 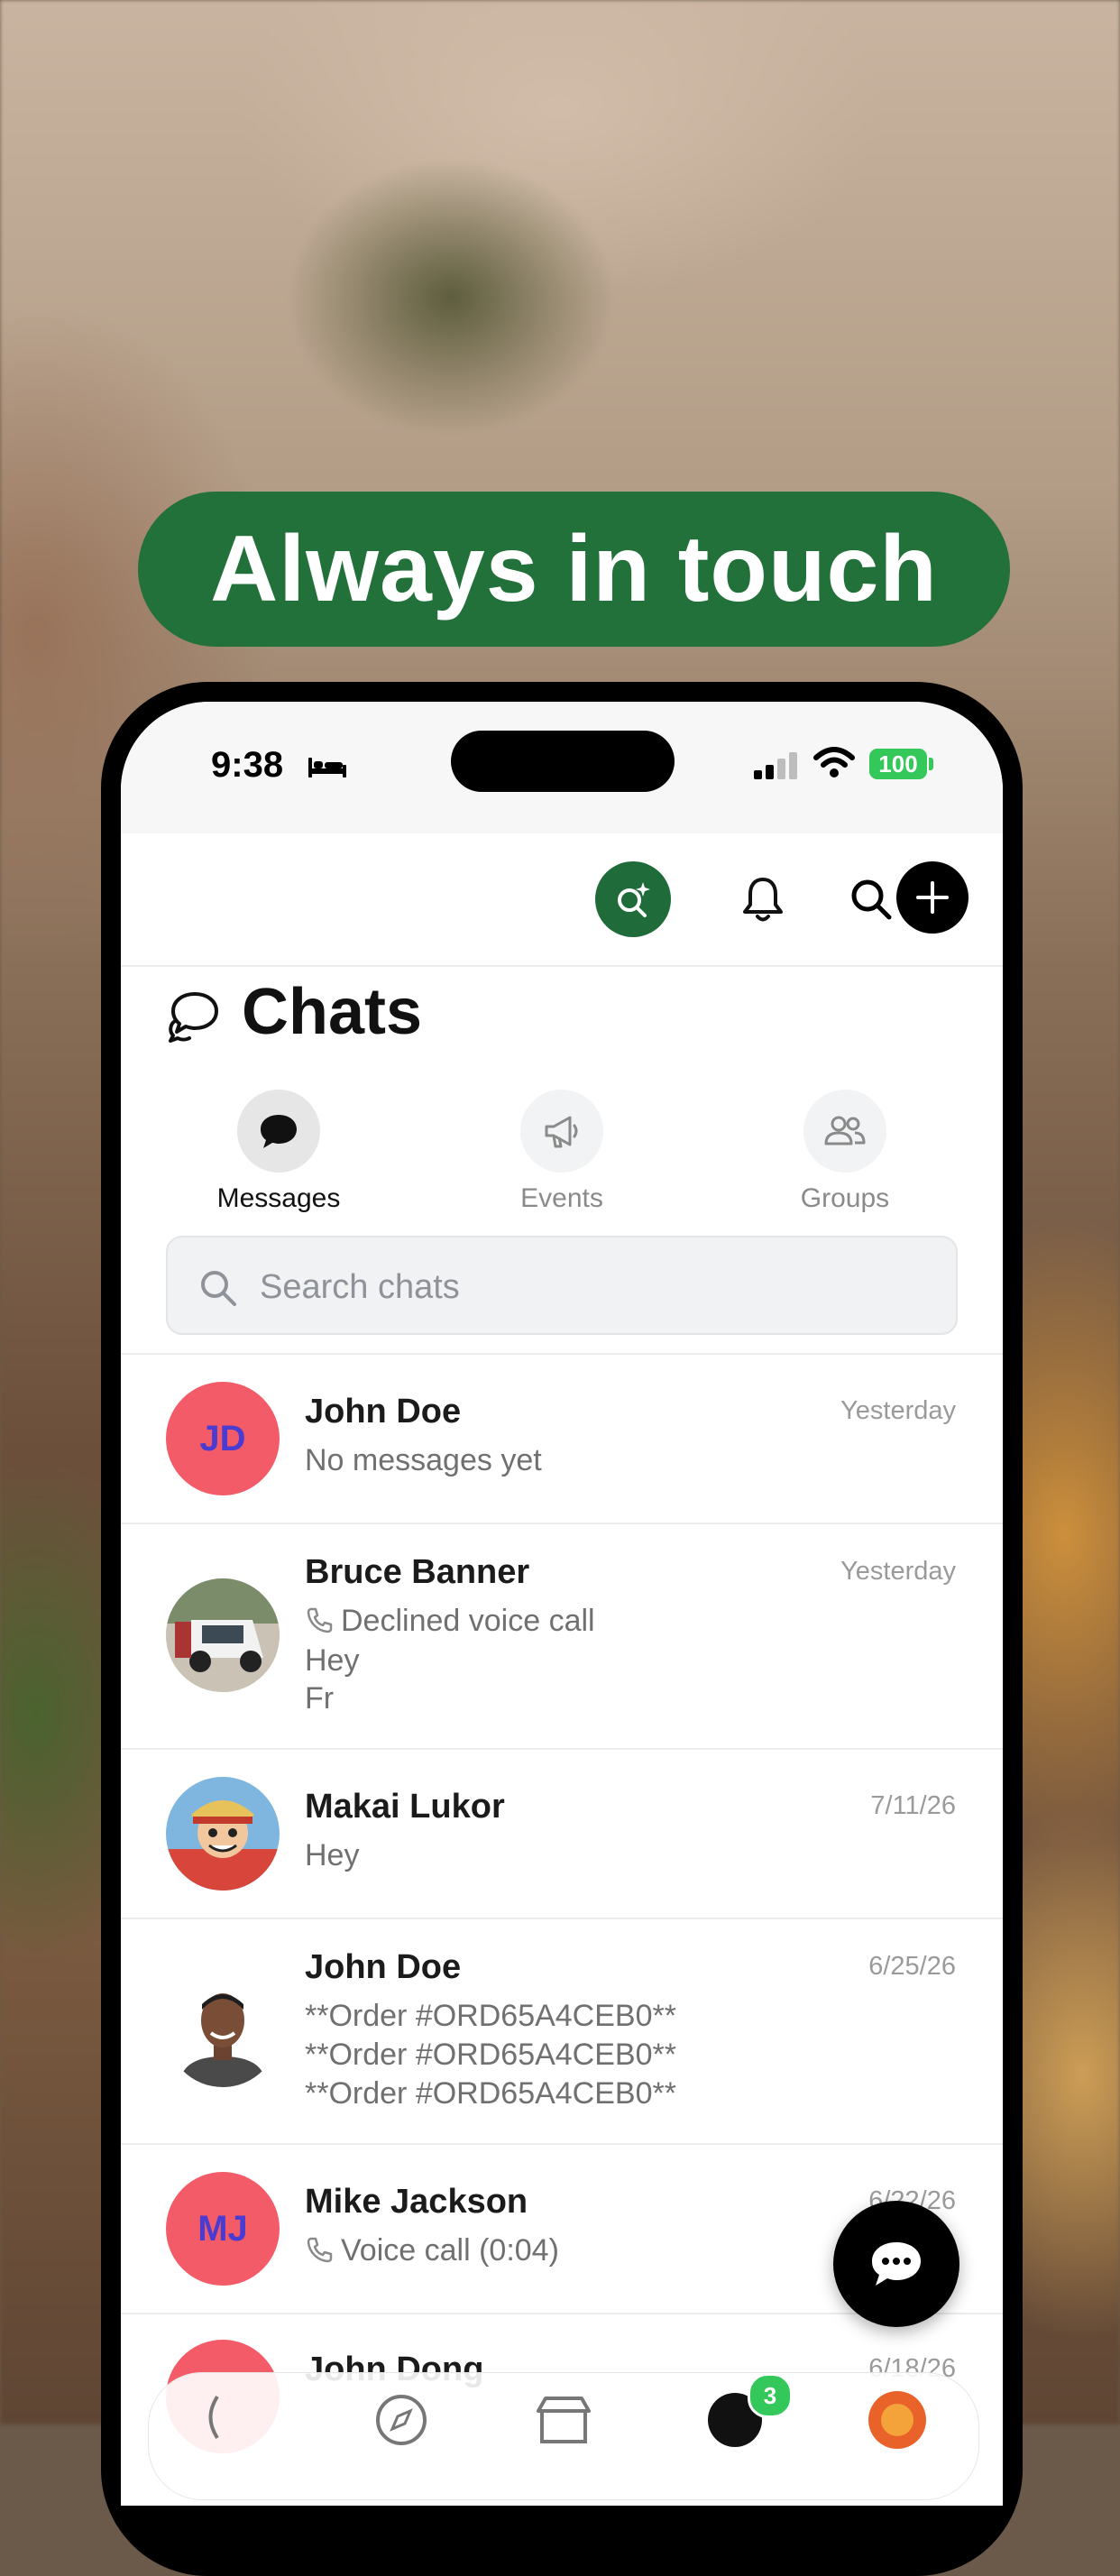 What do you see at coordinates (248, 765) in the screenshot?
I see `status-time: 9:38` at bounding box center [248, 765].